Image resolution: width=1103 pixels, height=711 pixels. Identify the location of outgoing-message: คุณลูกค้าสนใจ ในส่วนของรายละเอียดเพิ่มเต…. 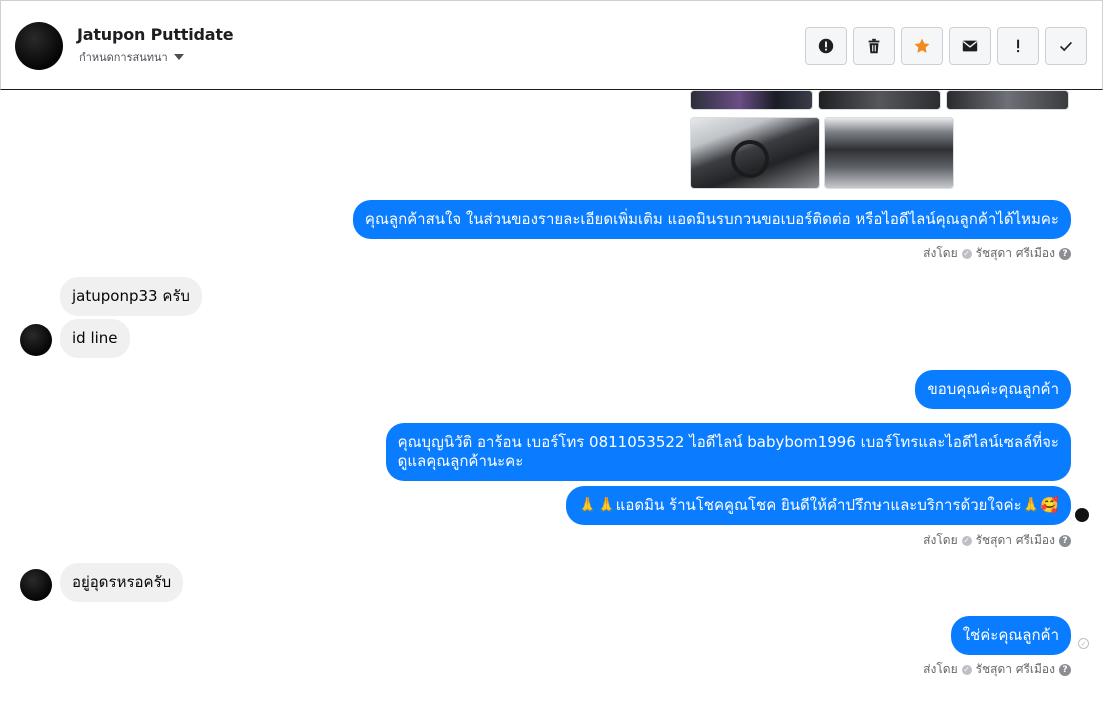
(711, 219).